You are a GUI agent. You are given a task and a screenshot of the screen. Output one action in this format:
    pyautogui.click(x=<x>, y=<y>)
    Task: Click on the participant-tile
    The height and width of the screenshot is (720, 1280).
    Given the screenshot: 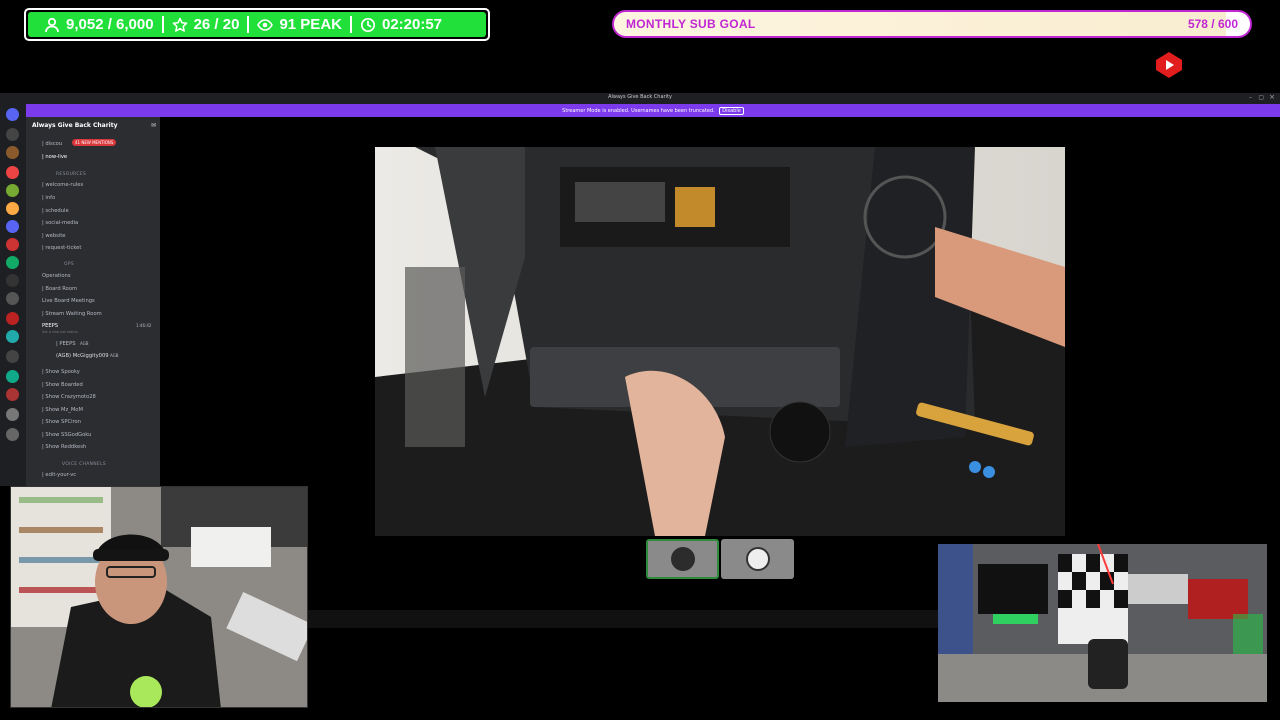 What is the action you would take?
    pyautogui.click(x=757, y=559)
    